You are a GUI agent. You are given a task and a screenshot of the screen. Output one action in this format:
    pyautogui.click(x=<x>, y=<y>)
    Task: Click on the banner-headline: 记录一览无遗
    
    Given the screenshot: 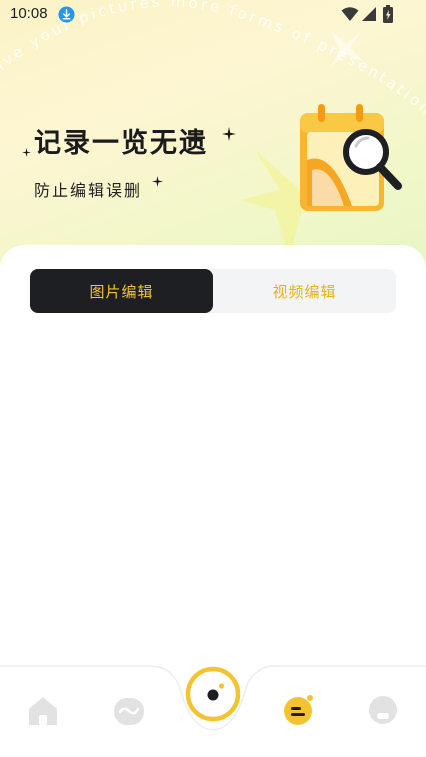 What is the action you would take?
    pyautogui.click(x=121, y=143)
    